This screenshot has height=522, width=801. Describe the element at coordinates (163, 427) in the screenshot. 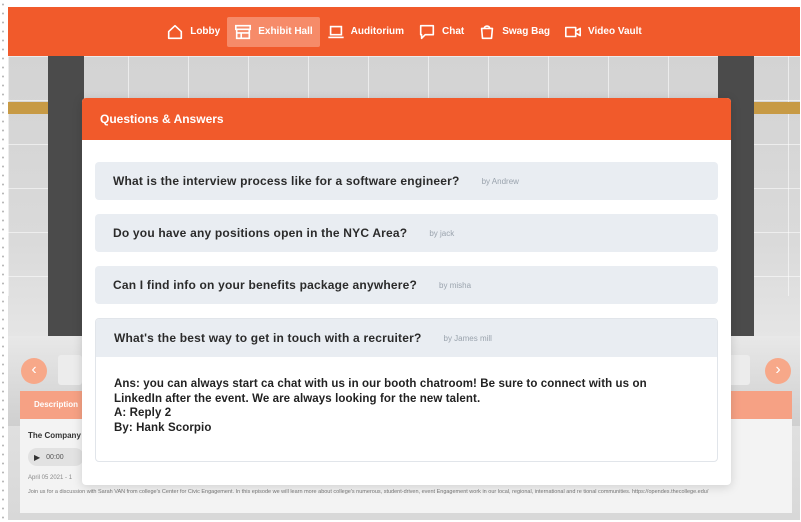

I see `reply-author: By: Hank Scorpio` at that location.